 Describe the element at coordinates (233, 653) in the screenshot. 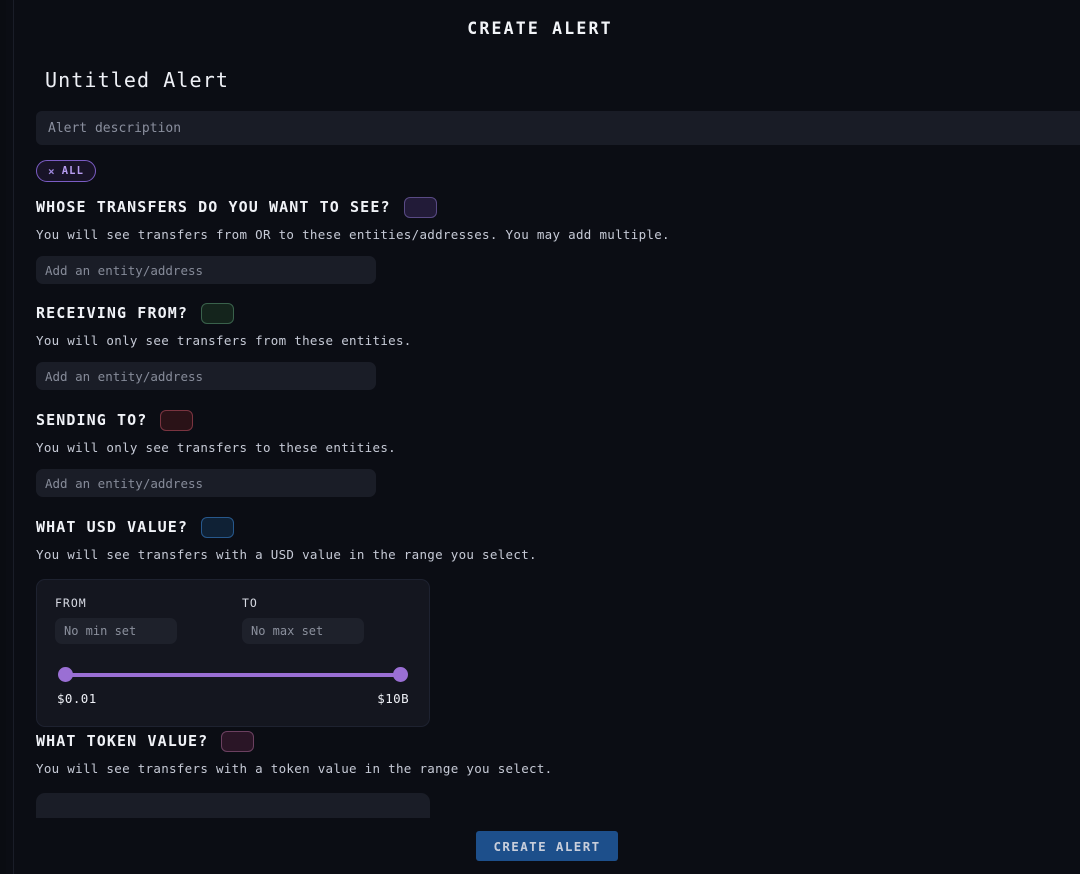

I see `usd-range-card: FROM TO $0.01 $10B` at that location.